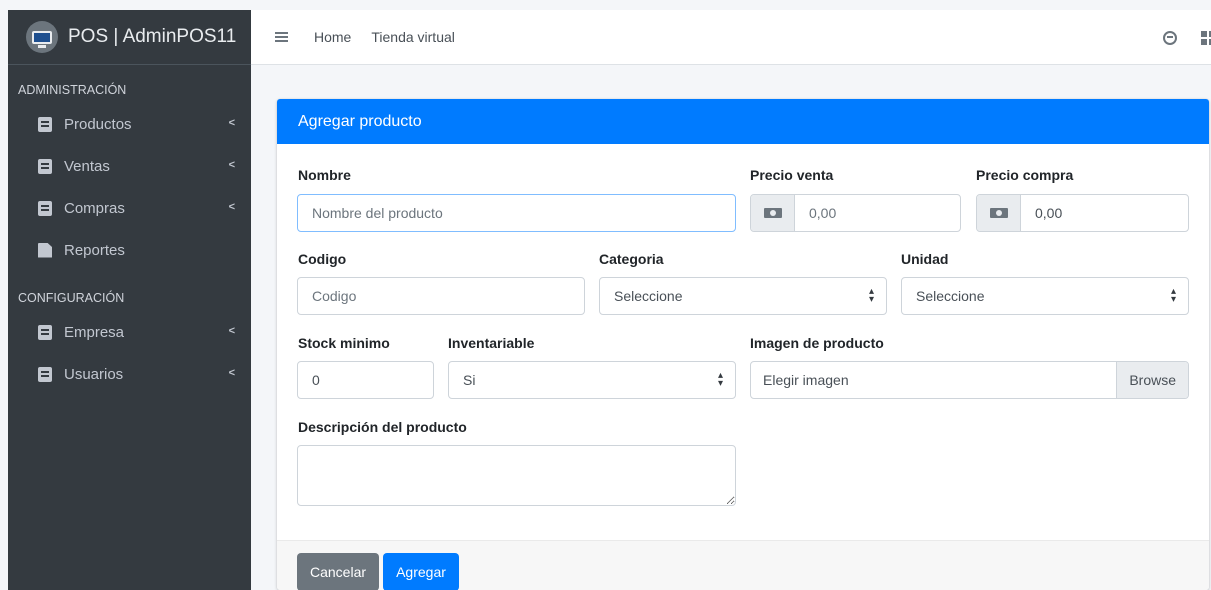 The width and height of the screenshot is (1211, 590). Describe the element at coordinates (441, 296) in the screenshot. I see `codigo-input: Codigo` at that location.